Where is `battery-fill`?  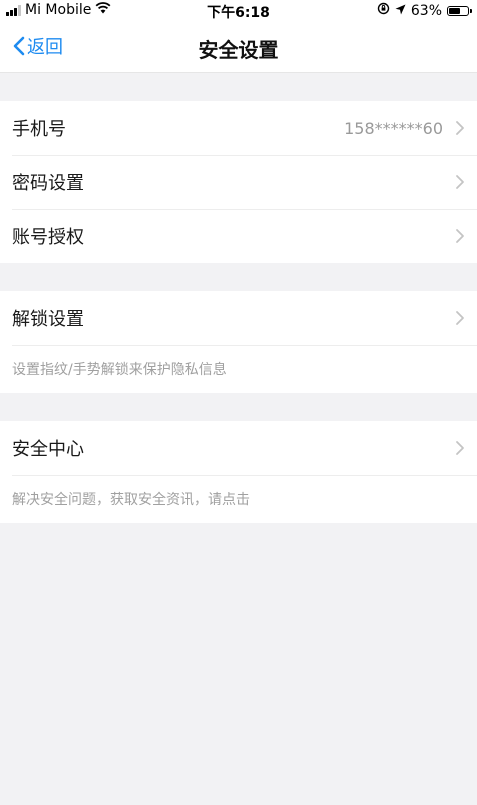
battery-fill is located at coordinates (454, 10).